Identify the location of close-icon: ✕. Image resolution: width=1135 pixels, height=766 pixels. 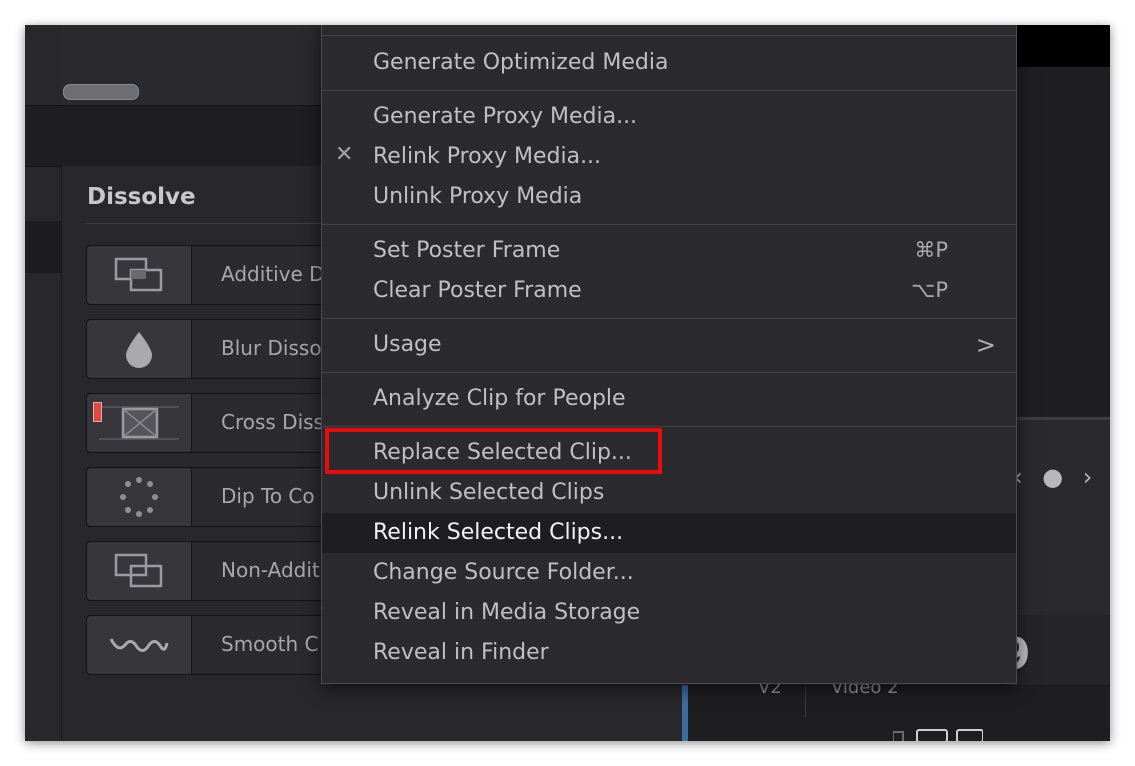
(344, 154).